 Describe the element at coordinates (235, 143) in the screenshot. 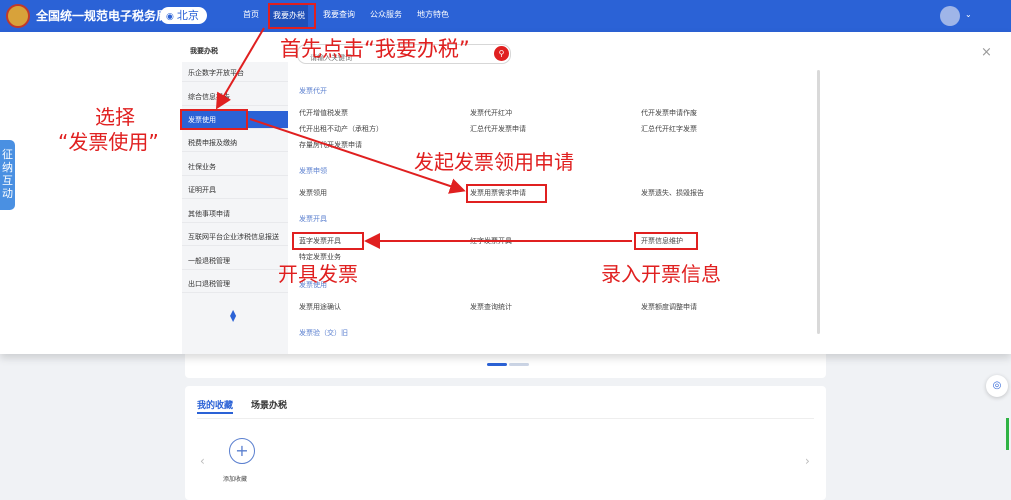

I see `menu-item-tax-filing: 税费申报及缴纳` at that location.